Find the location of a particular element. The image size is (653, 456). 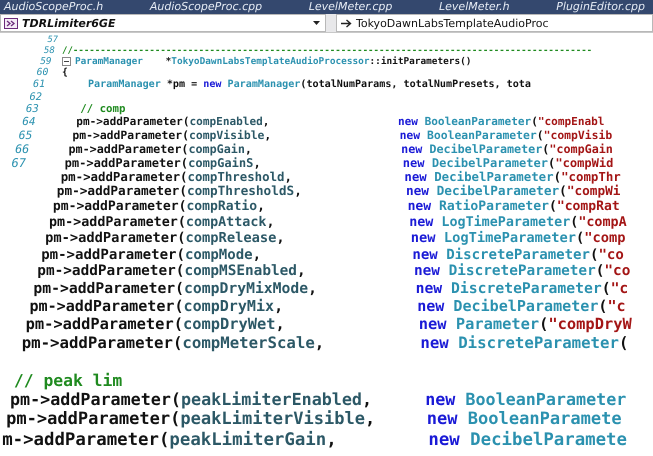

code-line: pm->addParameter(compVisible, is located at coordinates (172, 135).